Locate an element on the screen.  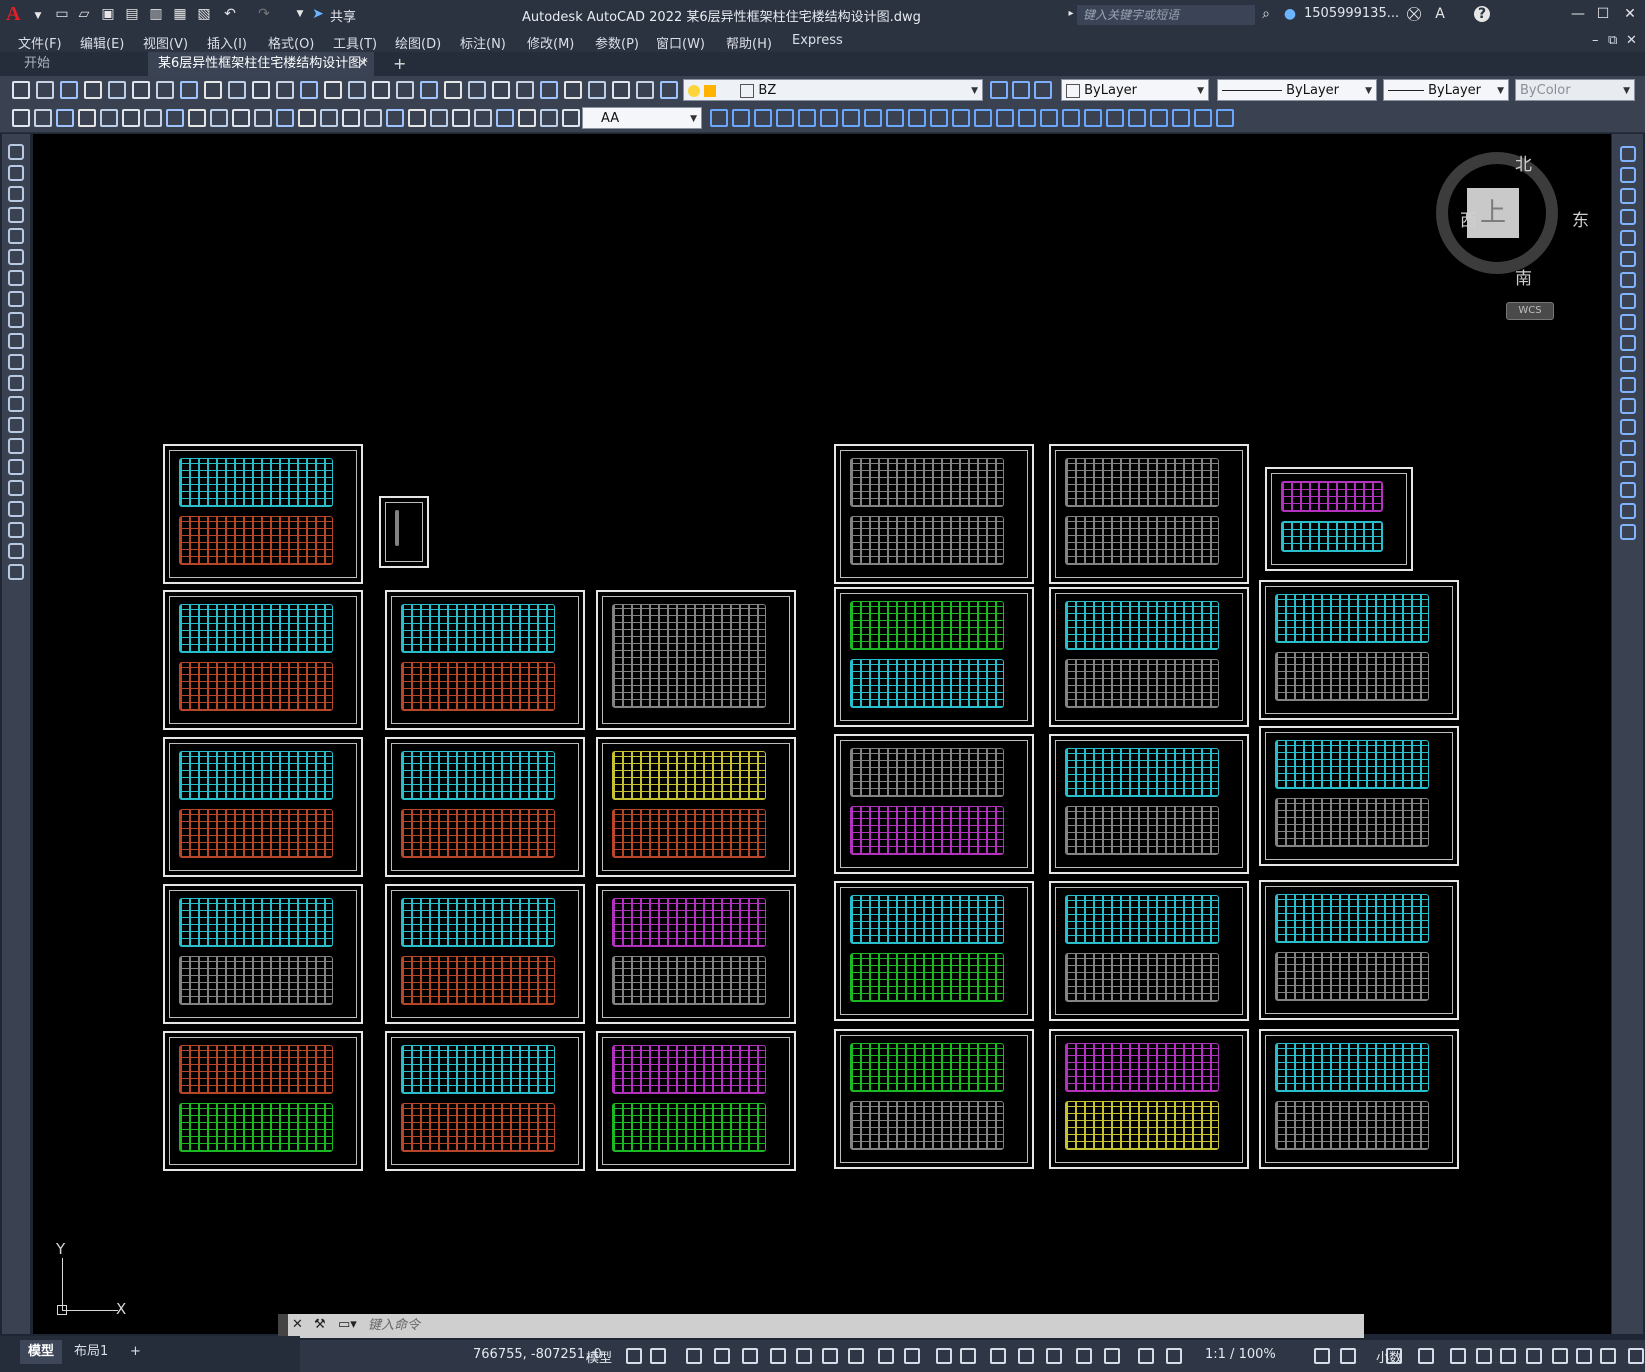
menu-draw: 绘图(D) is located at coordinates (418, 42).